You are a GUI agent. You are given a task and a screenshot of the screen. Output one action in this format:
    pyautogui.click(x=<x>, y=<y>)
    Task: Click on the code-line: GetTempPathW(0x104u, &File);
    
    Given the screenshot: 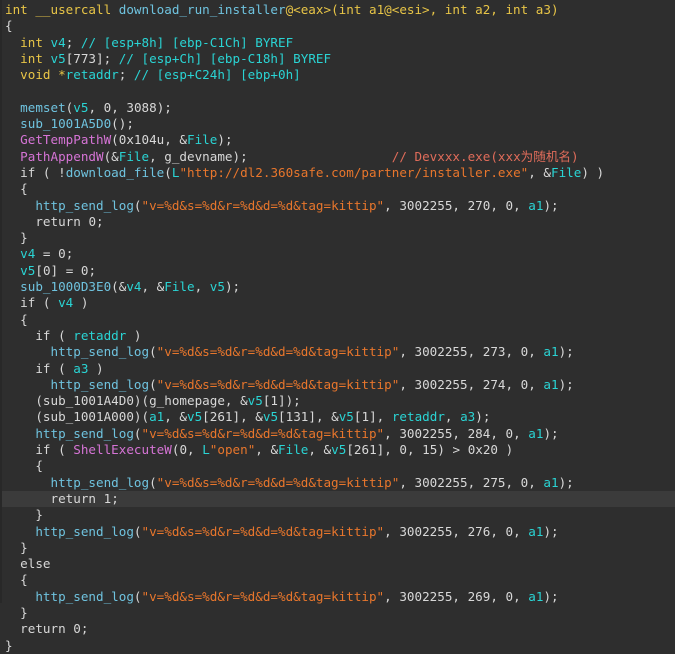 What is the action you would take?
    pyautogui.click(x=337, y=140)
    